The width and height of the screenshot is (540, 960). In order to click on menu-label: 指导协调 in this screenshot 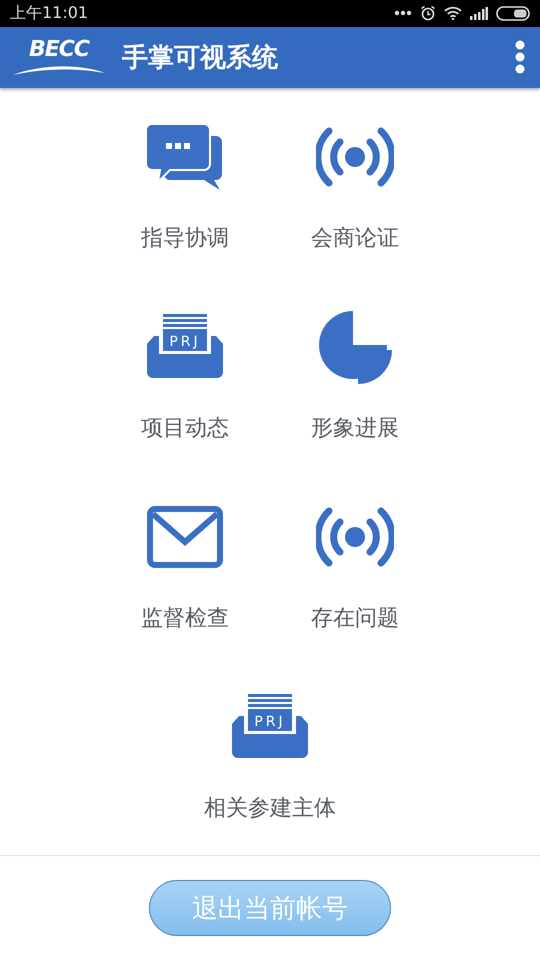, I will do `click(185, 239)`.